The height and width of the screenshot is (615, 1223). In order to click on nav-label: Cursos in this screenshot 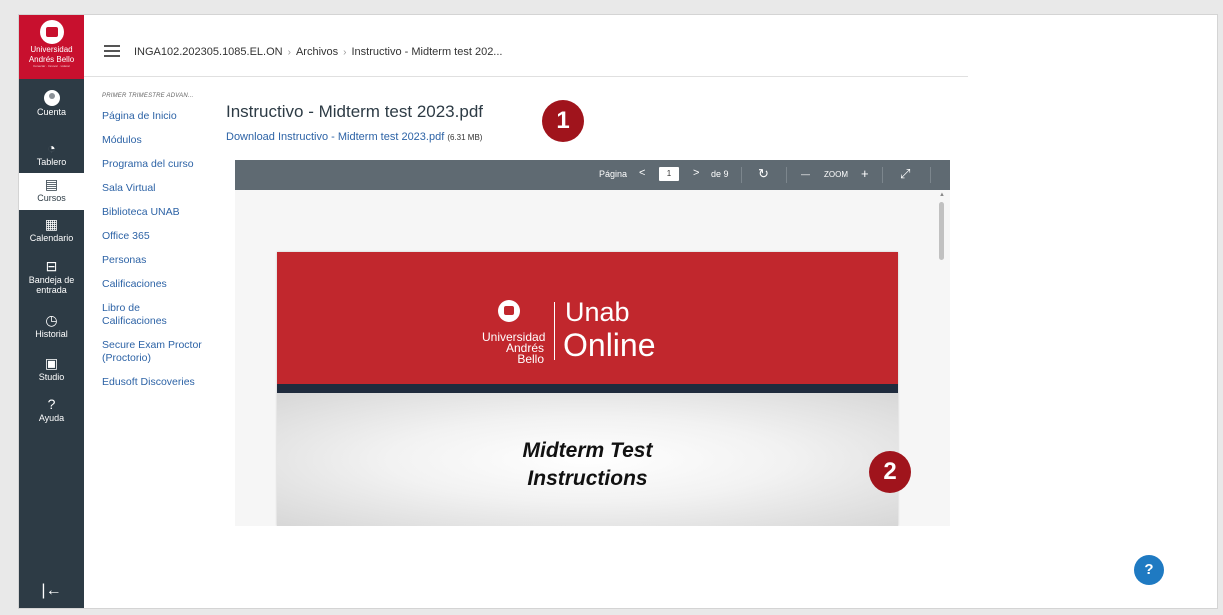, I will do `click(51, 198)`.